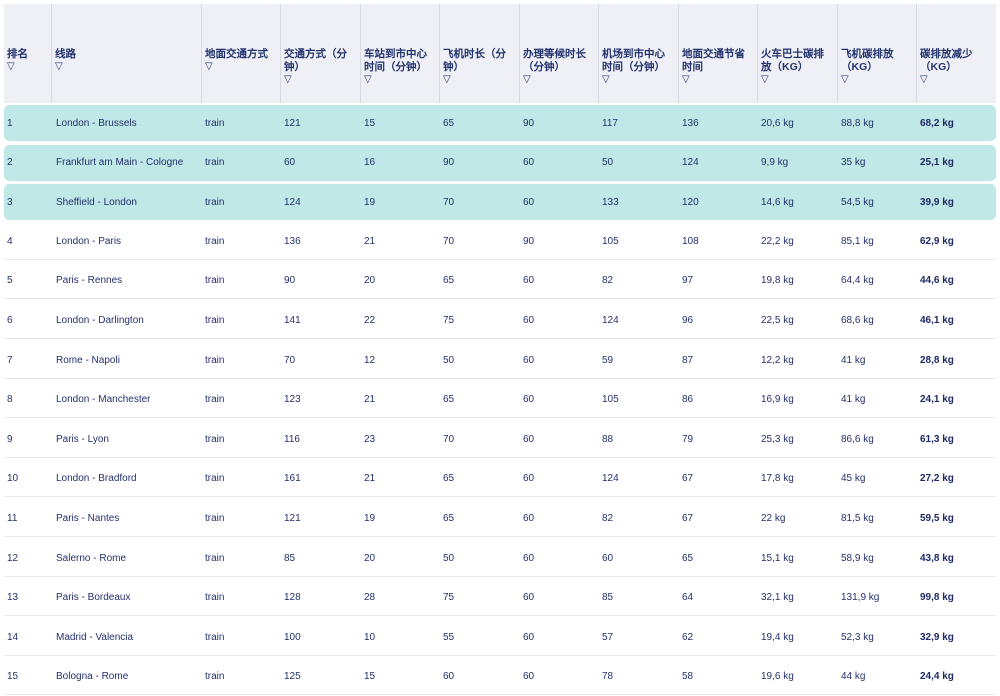 The image size is (1000, 696). What do you see at coordinates (241, 53) in the screenshot?
I see `column-ground-mode-header: 地面交通方式 ▽` at bounding box center [241, 53].